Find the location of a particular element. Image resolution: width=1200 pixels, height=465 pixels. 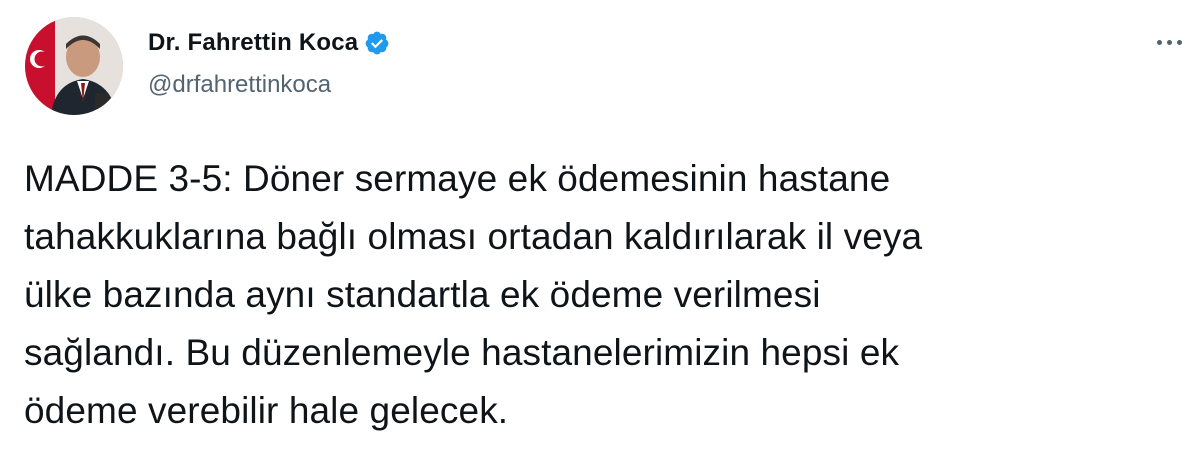

more-options-icon is located at coordinates (1169, 42).